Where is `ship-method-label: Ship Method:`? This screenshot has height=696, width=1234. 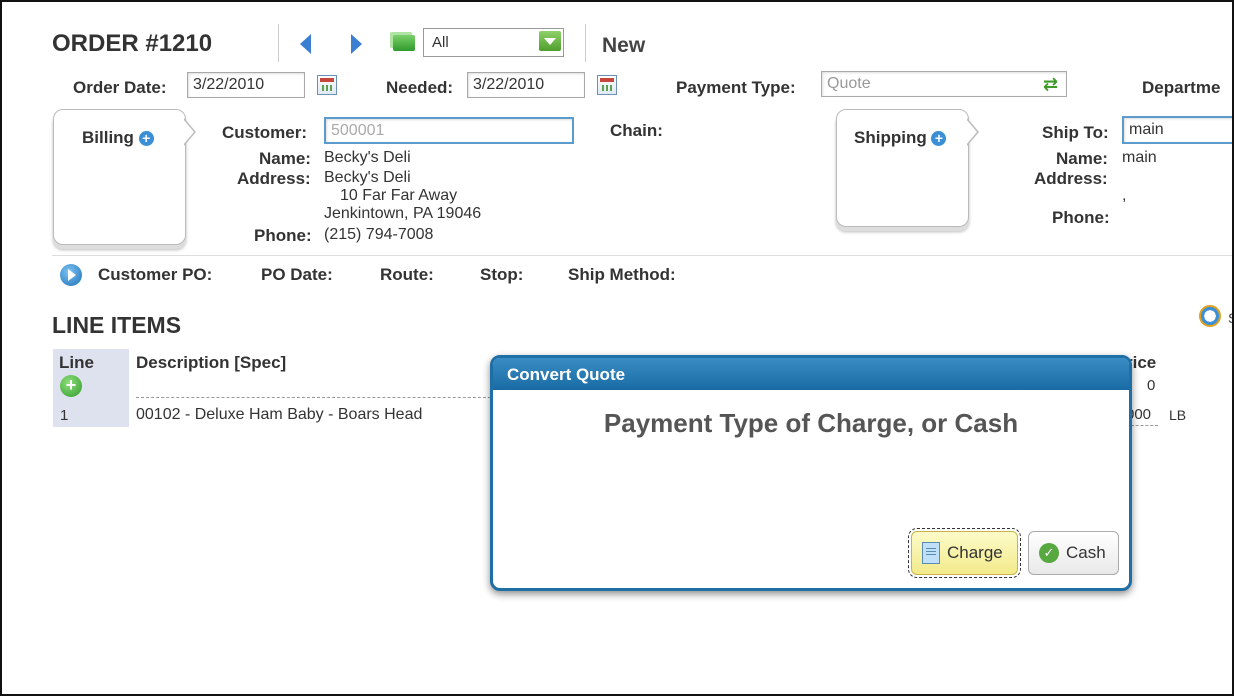 ship-method-label: Ship Method: is located at coordinates (622, 274).